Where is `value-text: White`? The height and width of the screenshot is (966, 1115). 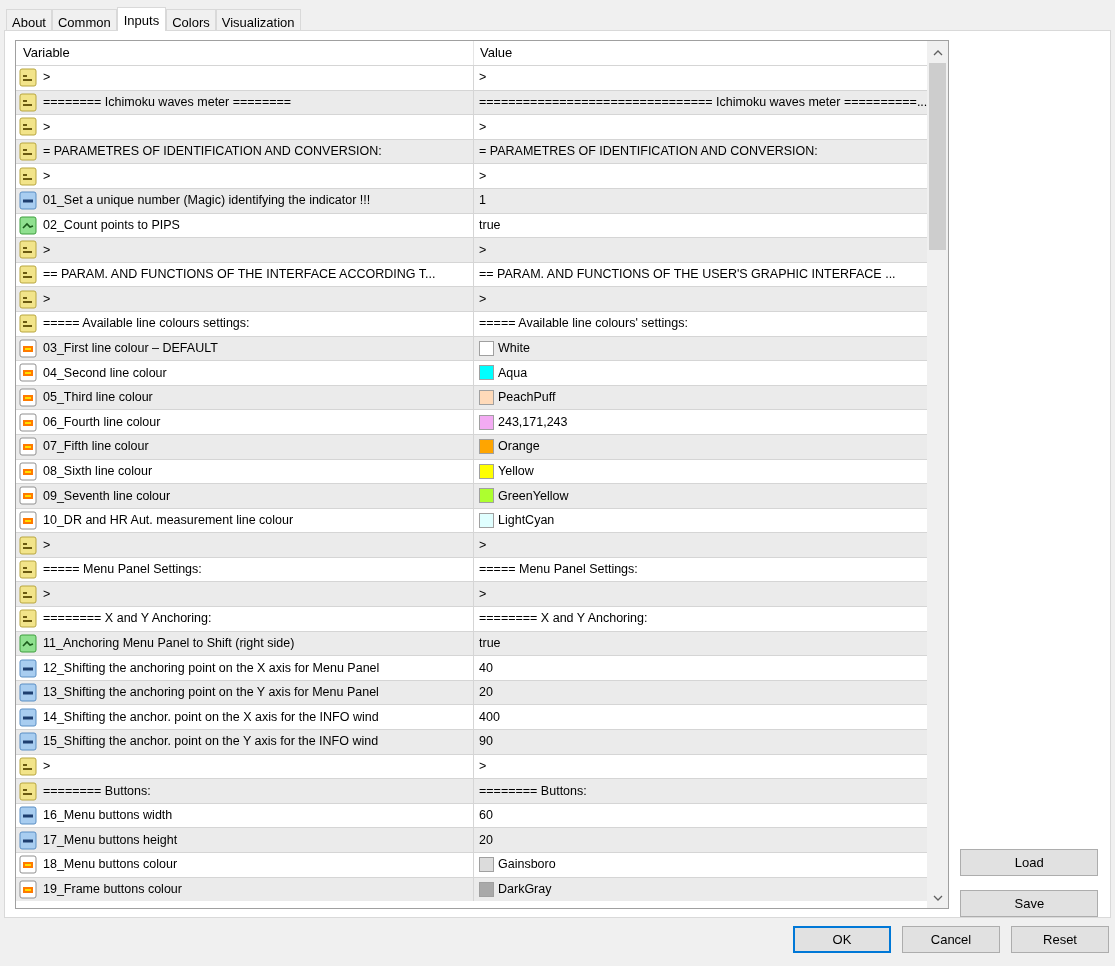 value-text: White is located at coordinates (514, 348).